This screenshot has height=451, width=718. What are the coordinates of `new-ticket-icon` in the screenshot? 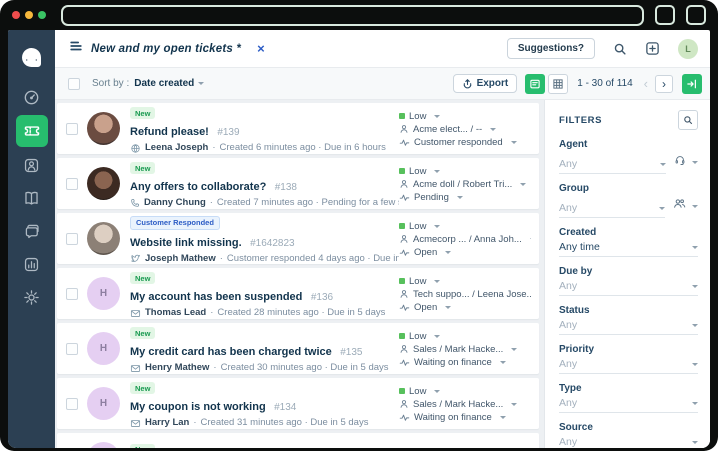 It's located at (652, 48).